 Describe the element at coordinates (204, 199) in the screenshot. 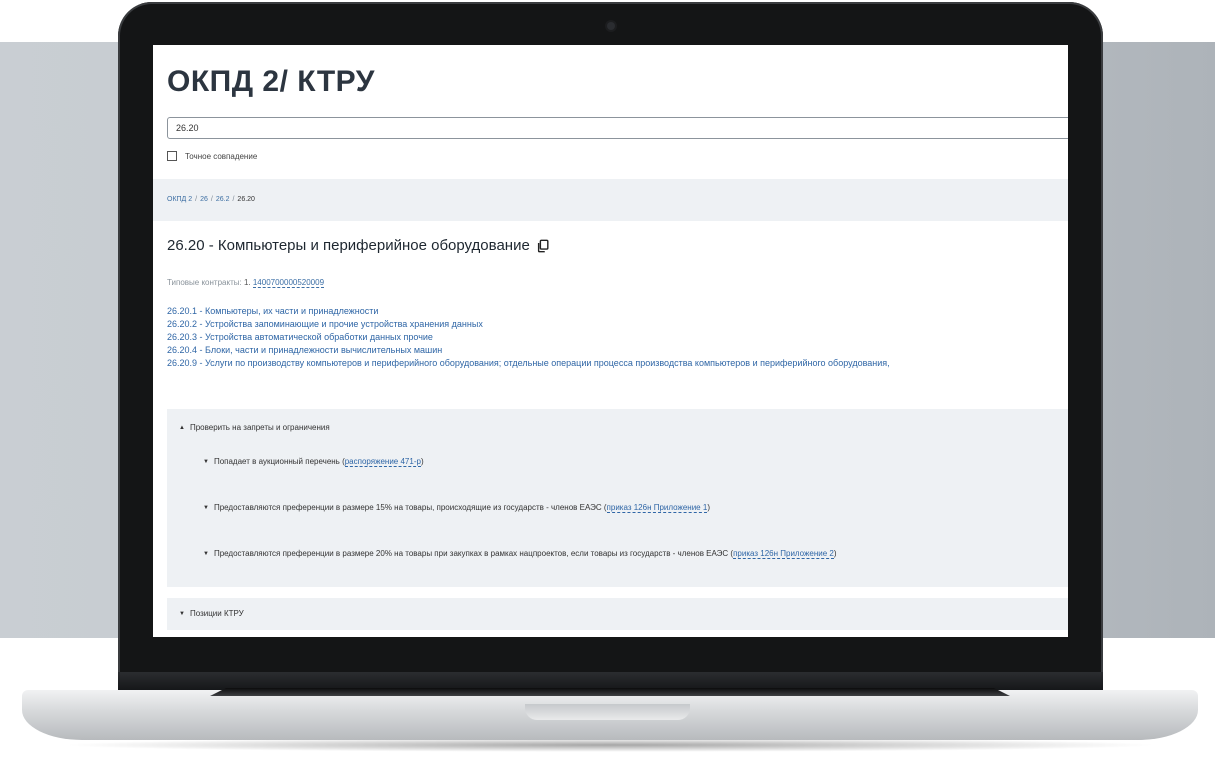

I see `breadcrumb-item-26: 26` at that location.